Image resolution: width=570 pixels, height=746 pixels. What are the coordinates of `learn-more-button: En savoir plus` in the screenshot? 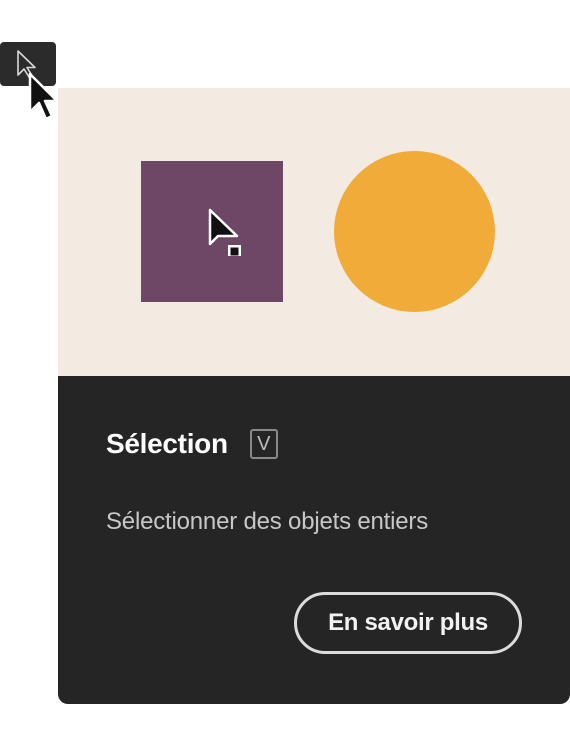 It's located at (408, 623).